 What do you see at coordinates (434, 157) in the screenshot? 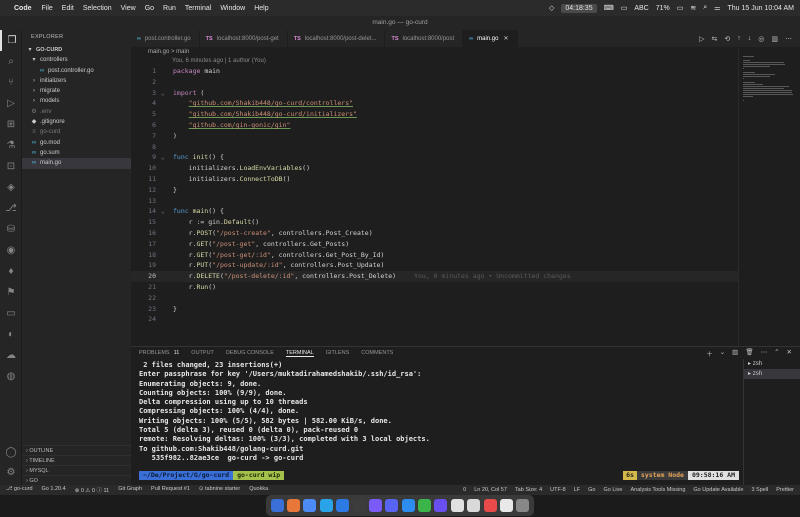
I see `code-line: 9 ⌄ func init() {` at bounding box center [434, 157].